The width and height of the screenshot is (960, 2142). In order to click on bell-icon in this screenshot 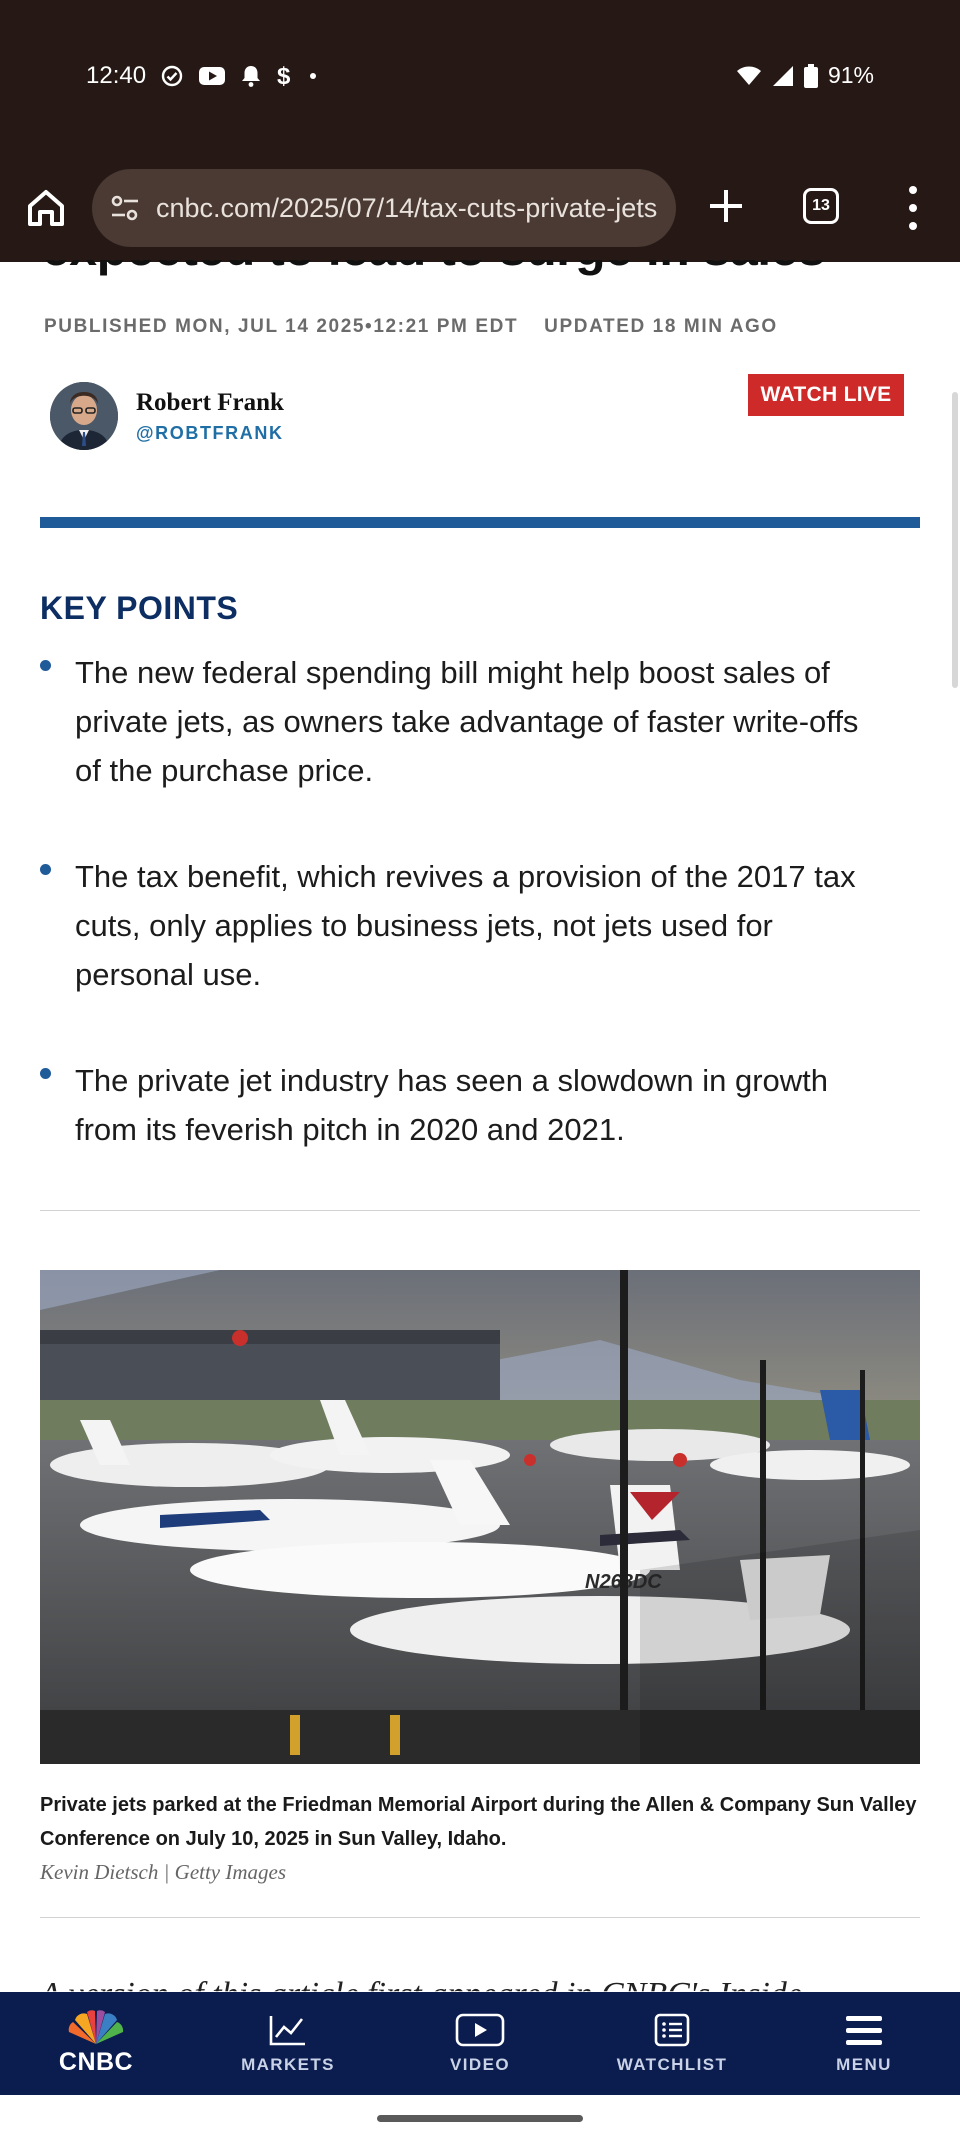, I will do `click(251, 76)`.